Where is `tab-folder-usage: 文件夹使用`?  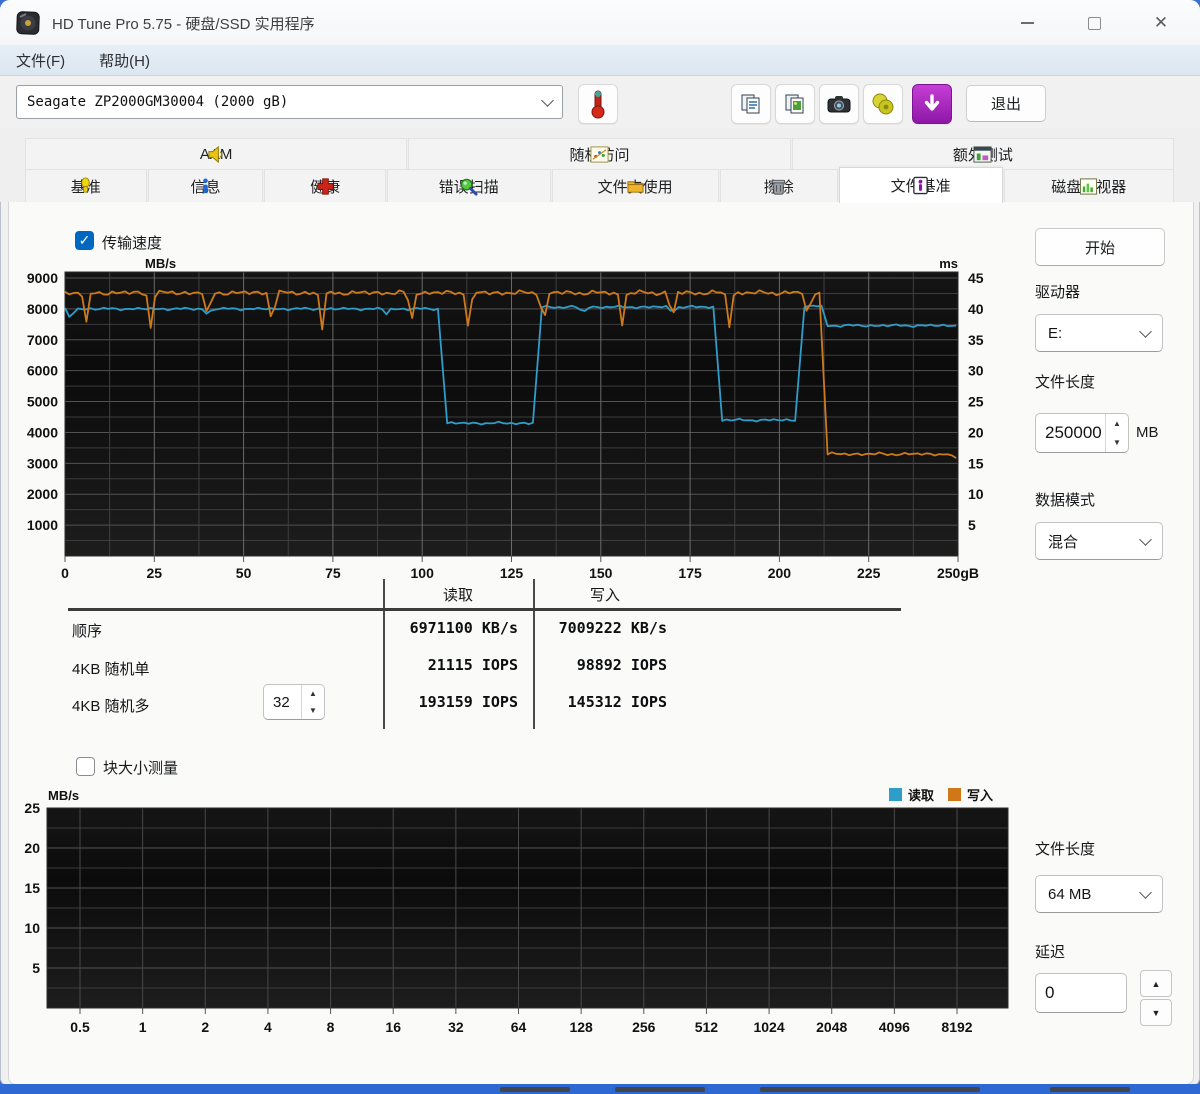 tab-folder-usage: 文件夹使用 is located at coordinates (635, 185).